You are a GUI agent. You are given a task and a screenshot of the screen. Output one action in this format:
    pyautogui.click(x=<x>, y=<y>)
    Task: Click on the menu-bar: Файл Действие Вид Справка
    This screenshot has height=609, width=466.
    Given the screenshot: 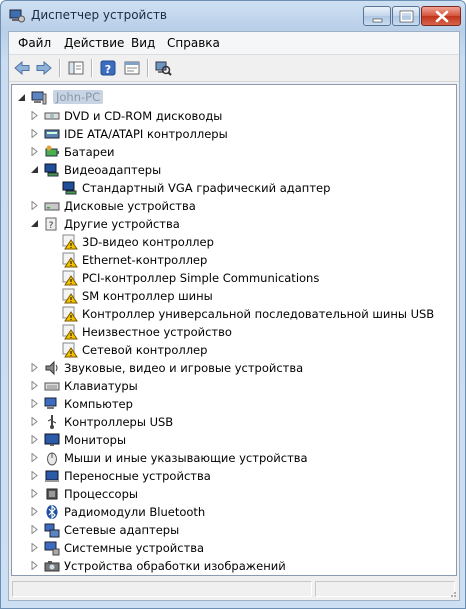 What is the action you would take?
    pyautogui.click(x=234, y=43)
    